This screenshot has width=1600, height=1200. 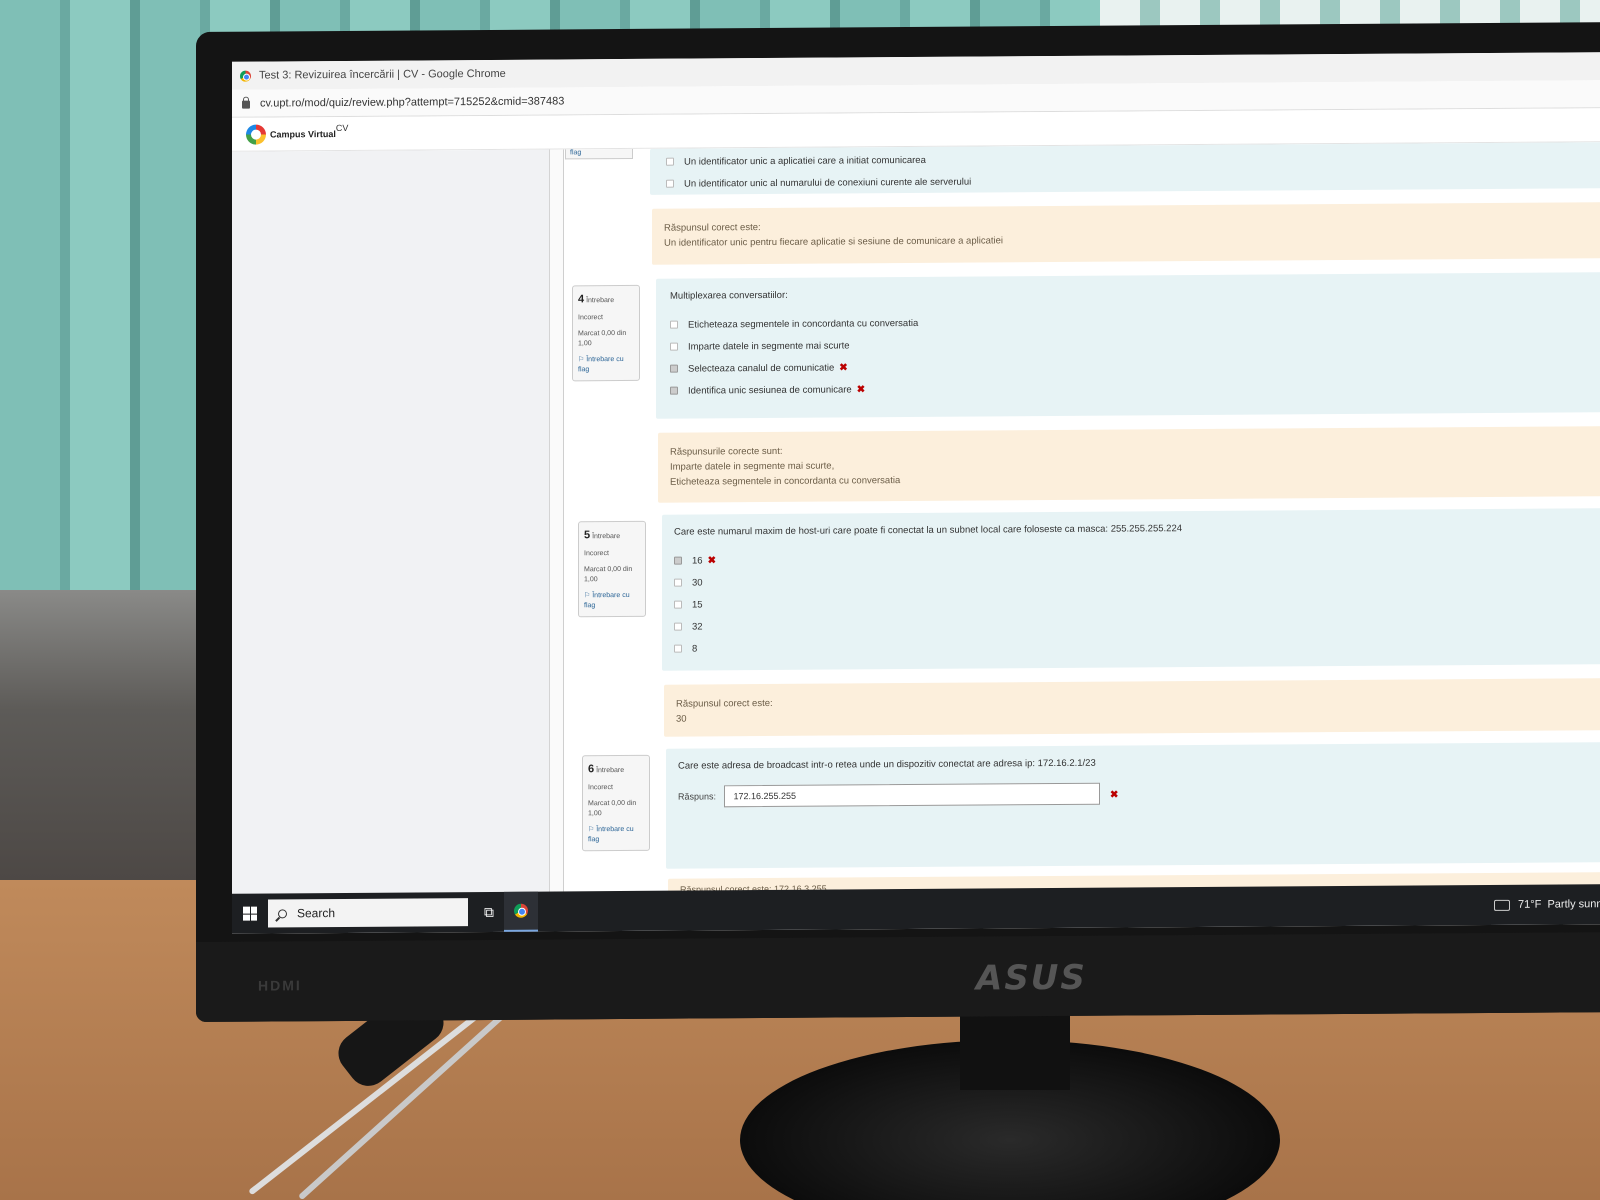 I want to click on taskbar-chrome-button, so click(x=521, y=911).